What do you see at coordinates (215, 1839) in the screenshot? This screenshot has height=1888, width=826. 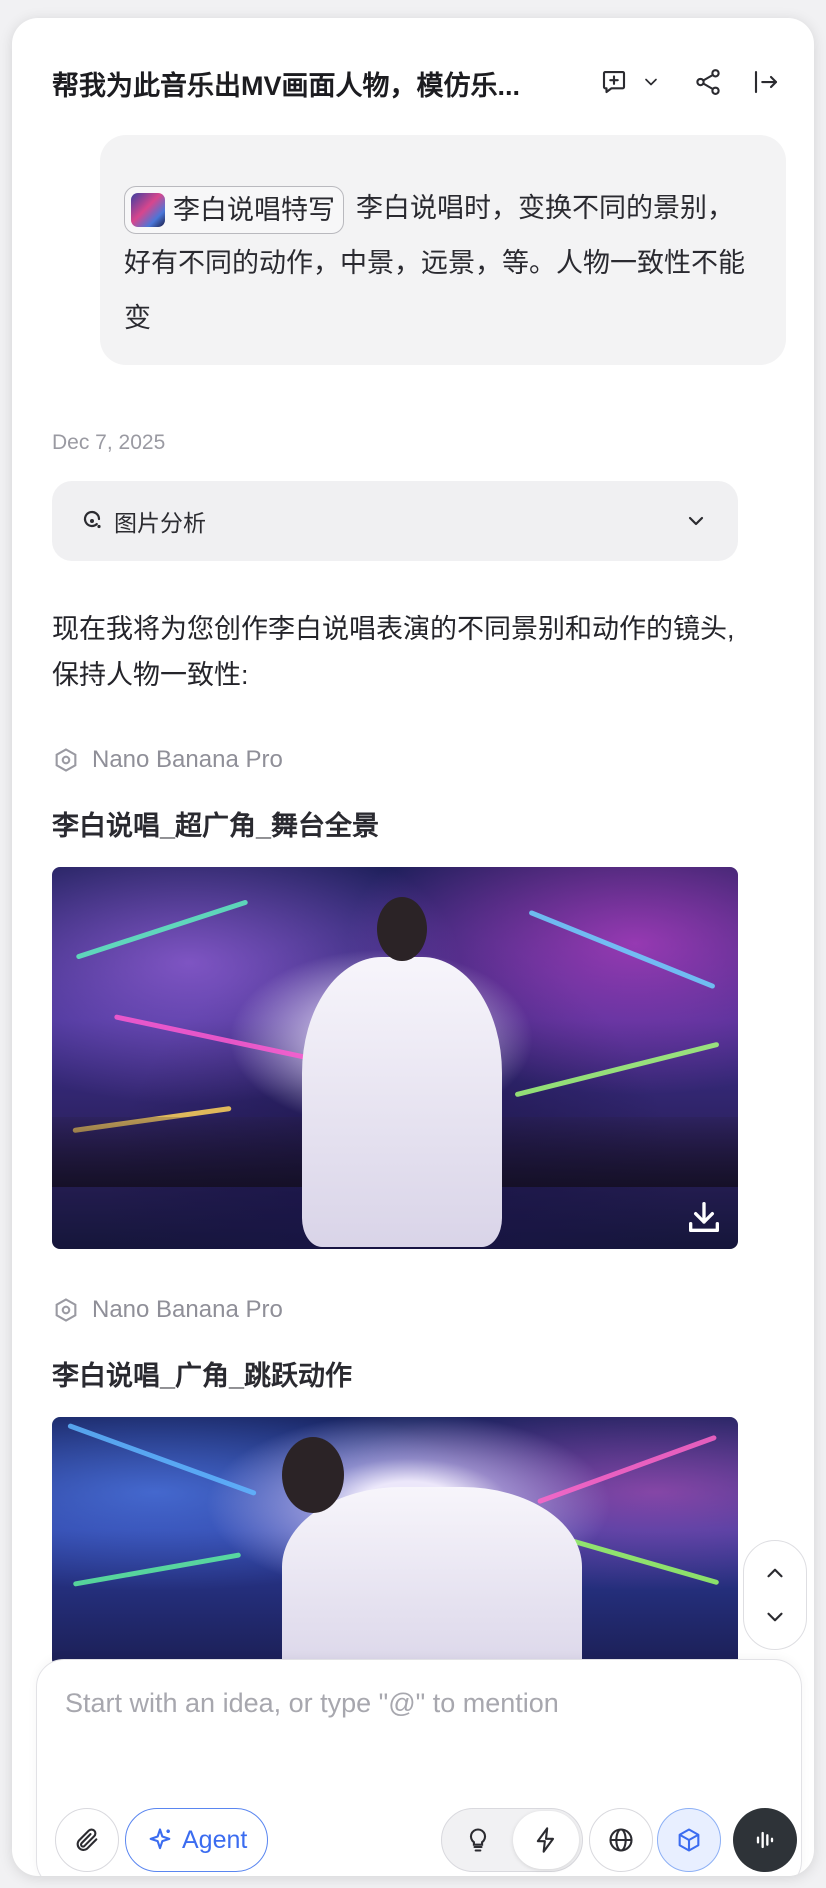 I see `agent-label: Agent` at bounding box center [215, 1839].